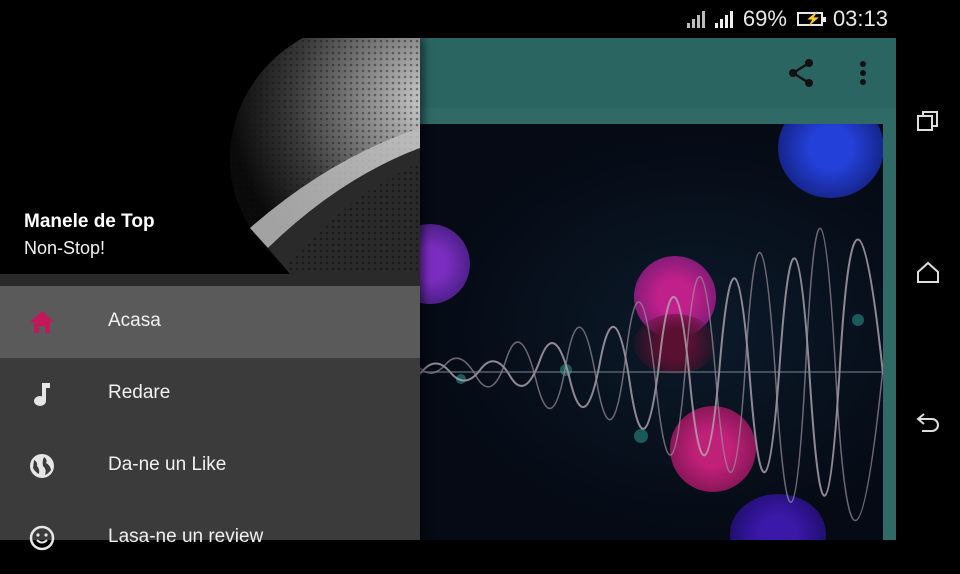 Image resolution: width=960 pixels, height=574 pixels. Describe the element at coordinates (658, 73) in the screenshot. I see `toolbar` at that location.